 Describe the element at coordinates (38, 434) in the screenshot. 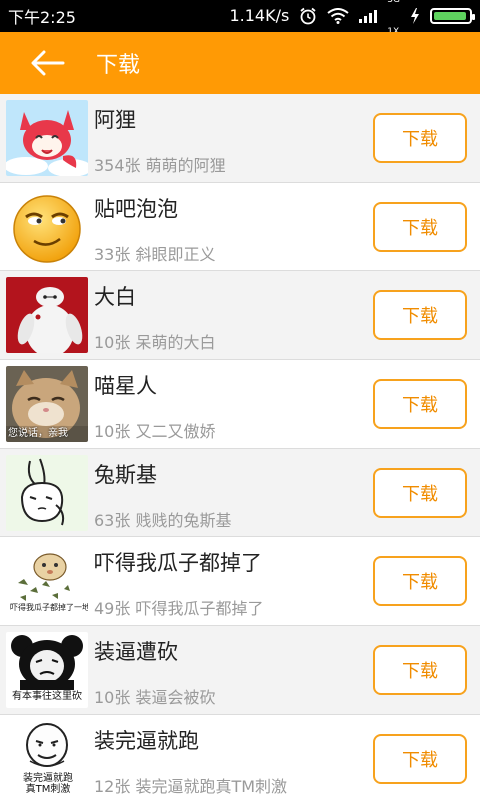

I see `thumbnail-caption: 您说话，亲我` at that location.